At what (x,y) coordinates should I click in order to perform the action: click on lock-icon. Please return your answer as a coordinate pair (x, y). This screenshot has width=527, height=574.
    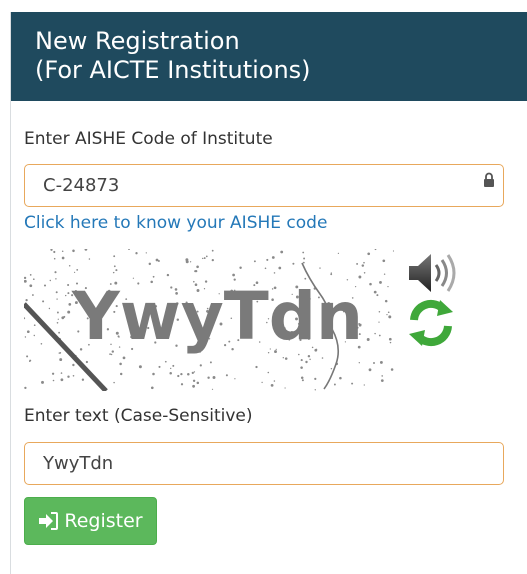
    Looking at the image, I should click on (489, 179).